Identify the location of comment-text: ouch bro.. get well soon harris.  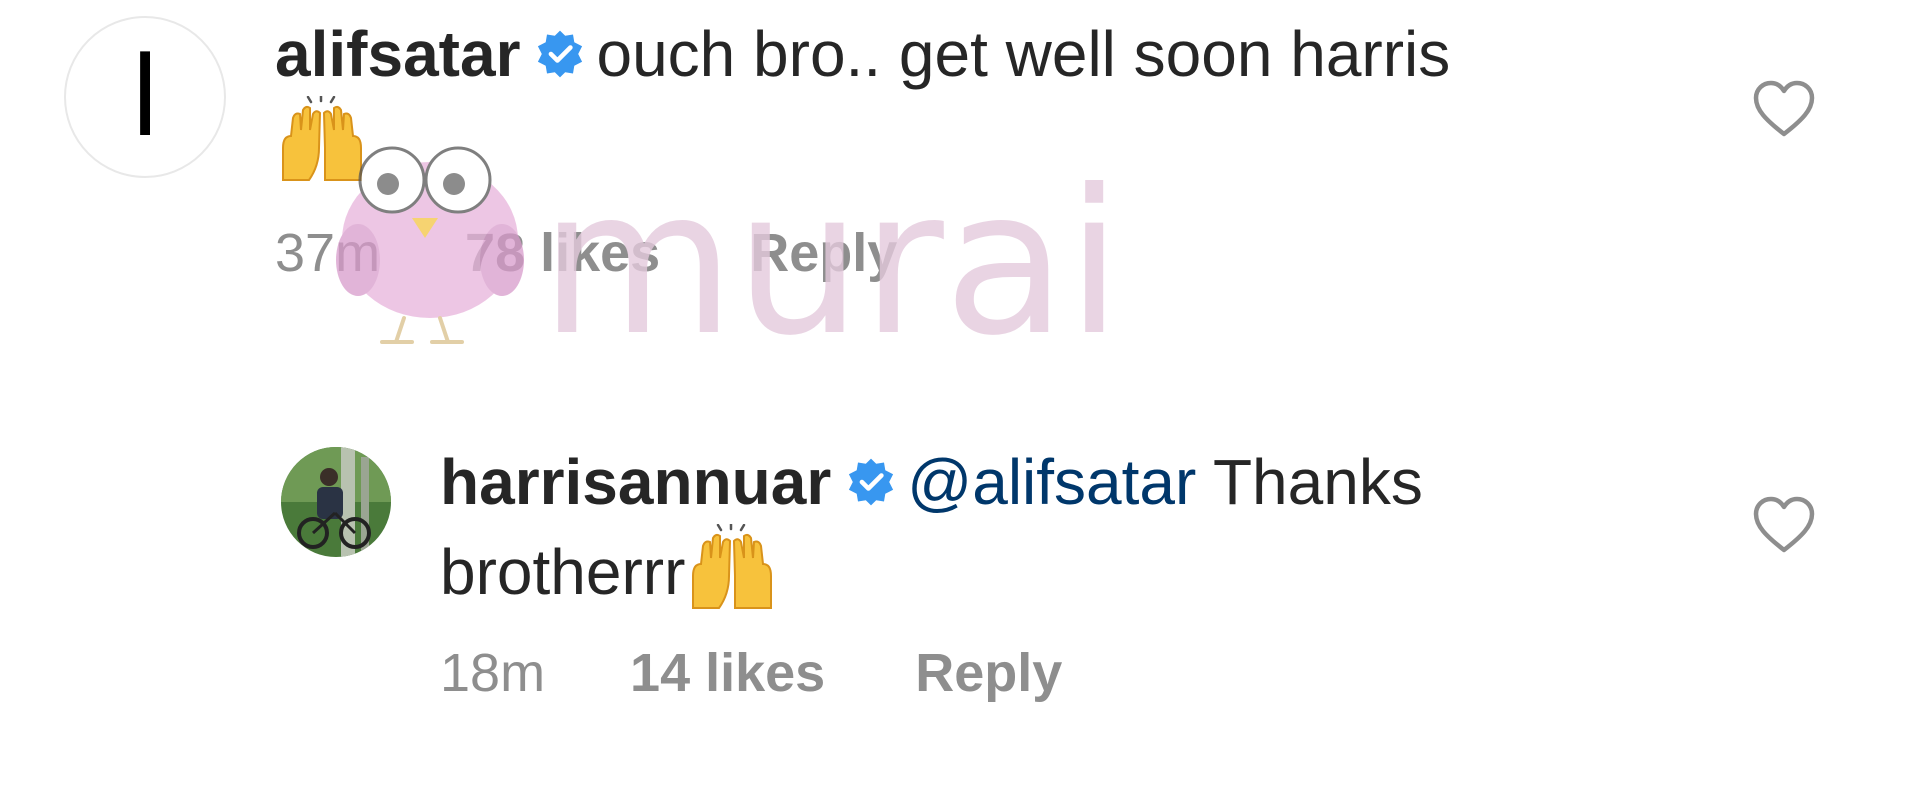
(1023, 54).